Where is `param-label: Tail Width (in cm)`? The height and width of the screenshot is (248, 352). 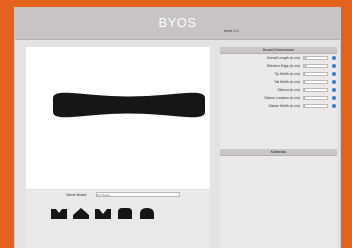
param-label: Tail Width (in cm) is located at coordinates (287, 82).